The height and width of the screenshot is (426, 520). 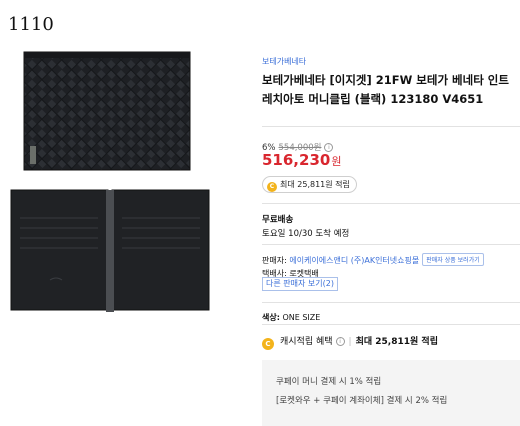 I want to click on reward-text: 최대 25,811원 적립, so click(x=315, y=184).